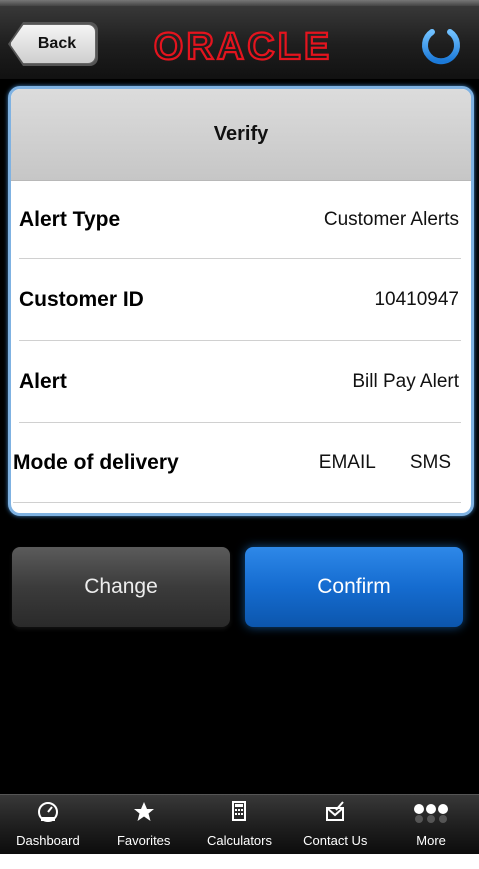 The width and height of the screenshot is (479, 869). Describe the element at coordinates (143, 840) in the screenshot. I see `tab-favorites-label: Favorites` at that location.